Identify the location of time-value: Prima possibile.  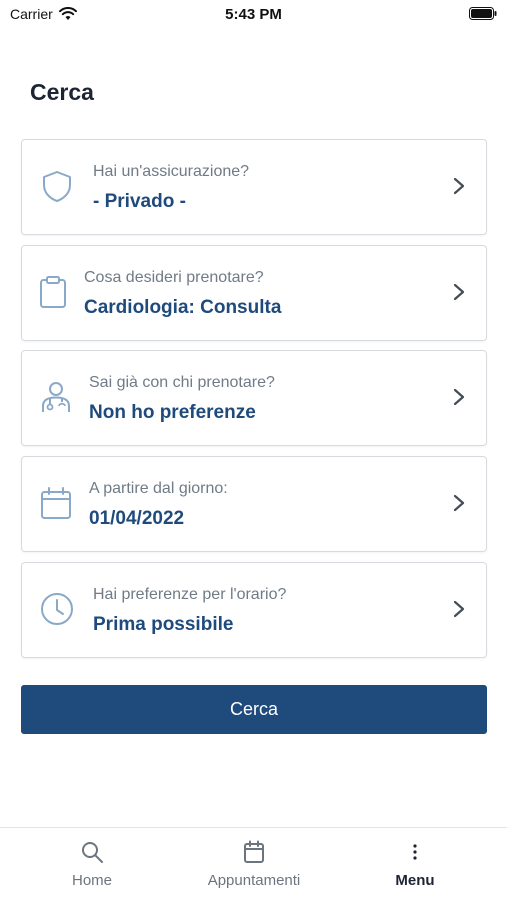
(163, 624).